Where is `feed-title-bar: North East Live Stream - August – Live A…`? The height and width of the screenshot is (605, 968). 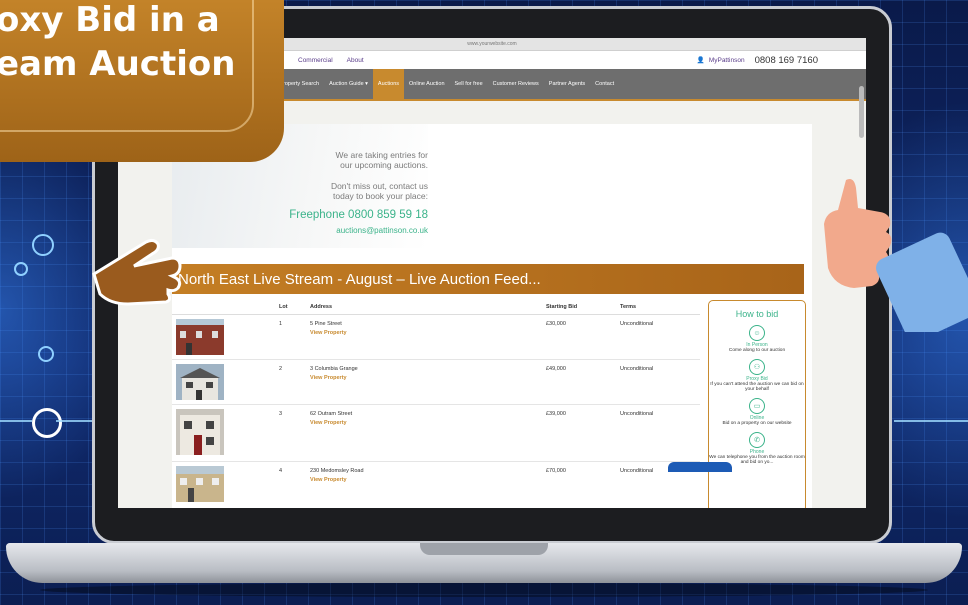 feed-title-bar: North East Live Stream - August – Live A… is located at coordinates (488, 279).